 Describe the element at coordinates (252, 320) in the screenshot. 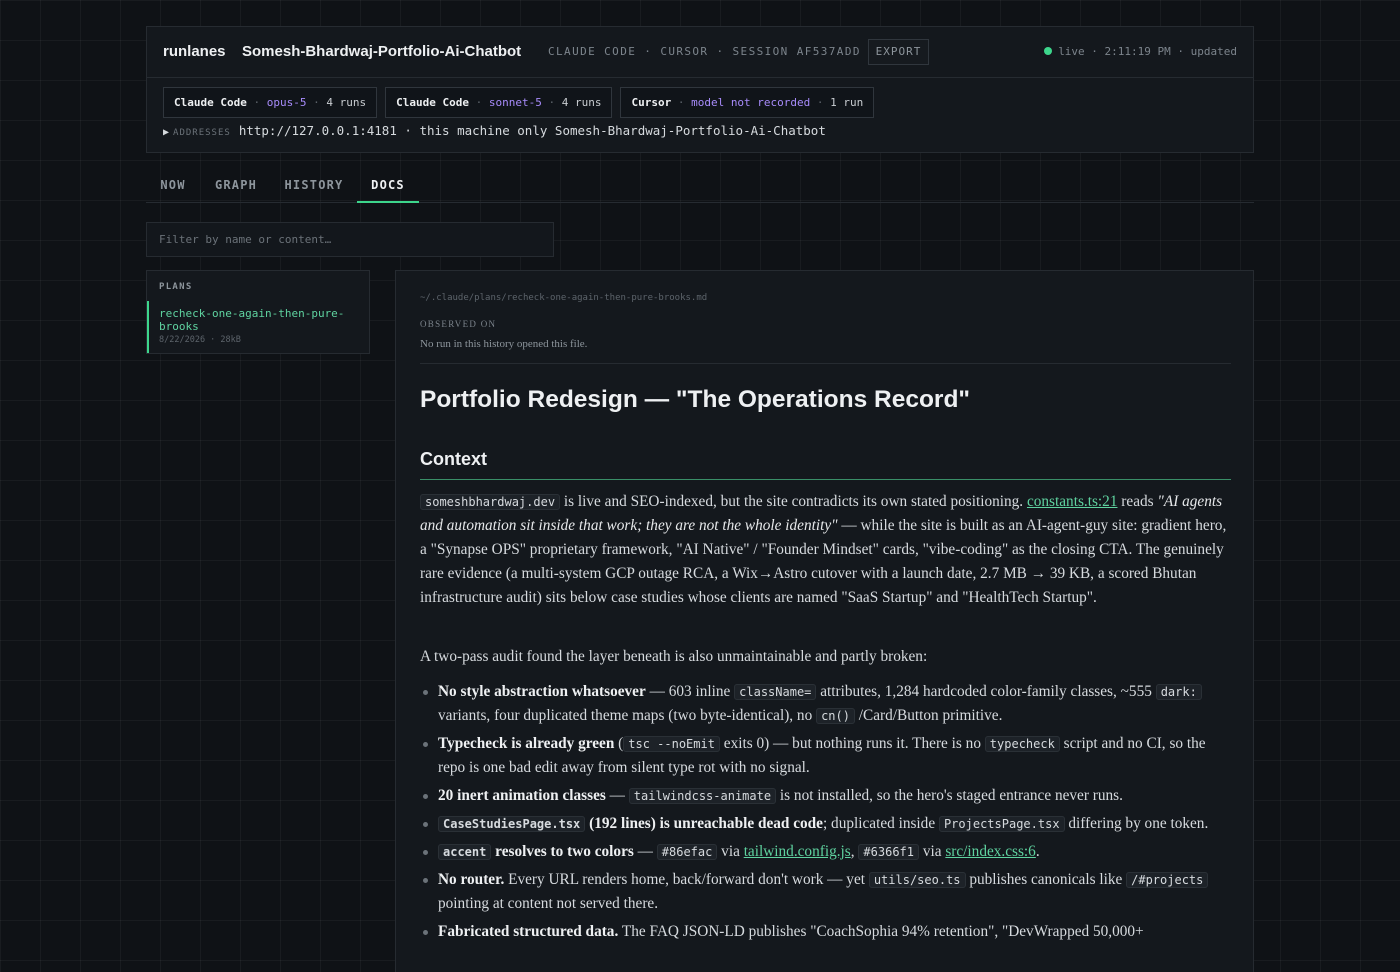

I see `plan-name: recheck-one-again-then-pure-brooks` at that location.